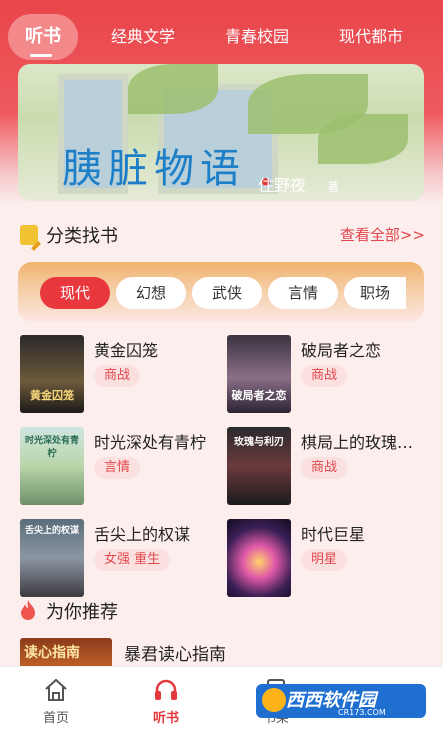  Describe the element at coordinates (175, 655) in the screenshot. I see `book-title: 暴君读心指南` at that location.